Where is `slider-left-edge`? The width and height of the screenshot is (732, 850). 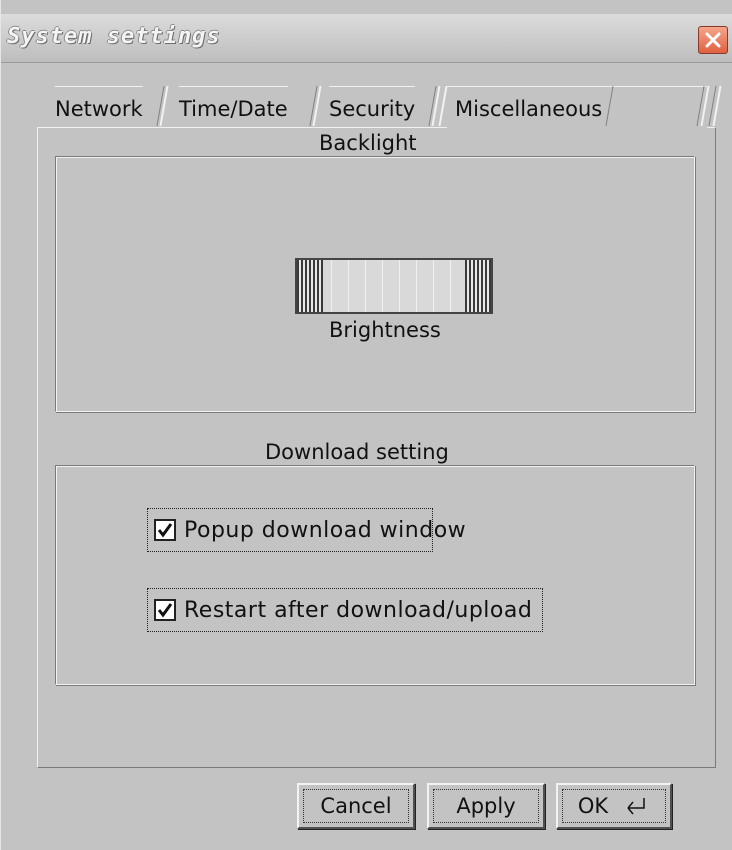
slider-left-edge is located at coordinates (310, 286).